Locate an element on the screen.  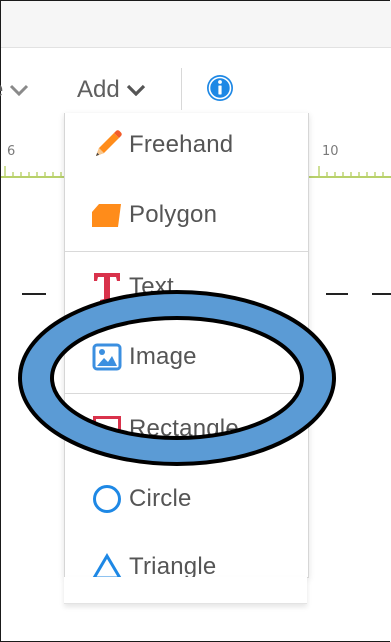
image-icon is located at coordinates (107, 357).